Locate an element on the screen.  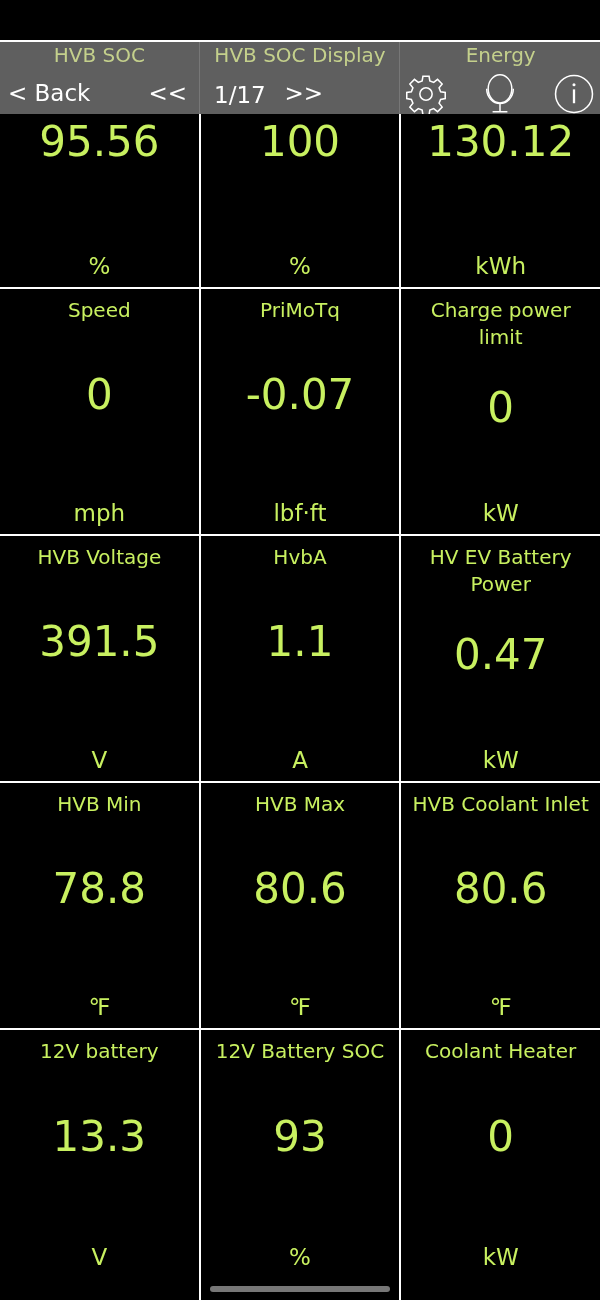
gauge-value: 0.47 is located at coordinates (500, 654).